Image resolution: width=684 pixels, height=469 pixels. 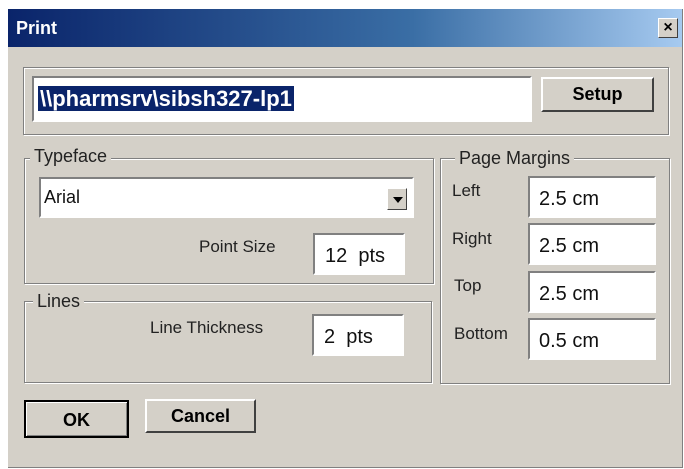 I want to click on dialog-title: Print, so click(x=37, y=28).